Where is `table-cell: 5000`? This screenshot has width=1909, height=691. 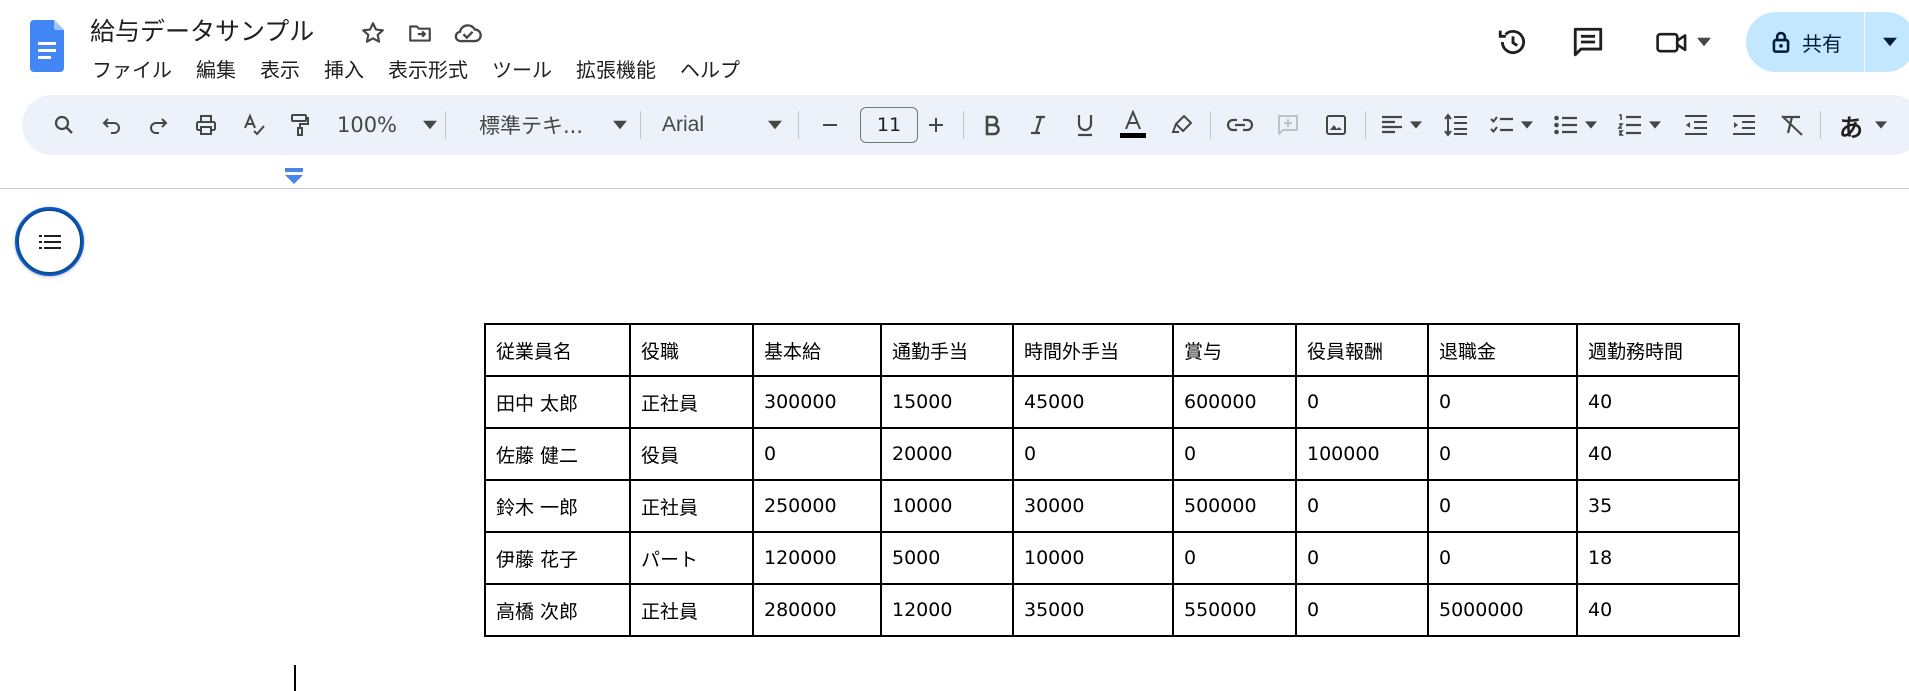 table-cell: 5000 is located at coordinates (947, 558).